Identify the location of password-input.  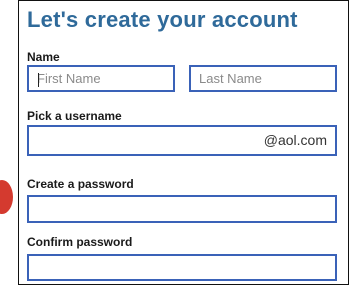
(182, 209).